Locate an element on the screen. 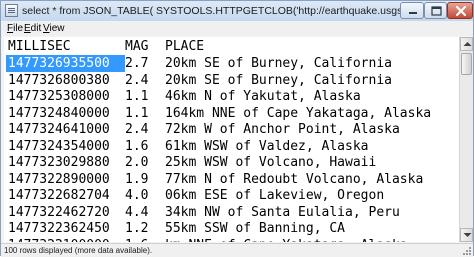 The width and height of the screenshot is (474, 257). cell-millisec: 1477322462720 is located at coordinates (59, 212).